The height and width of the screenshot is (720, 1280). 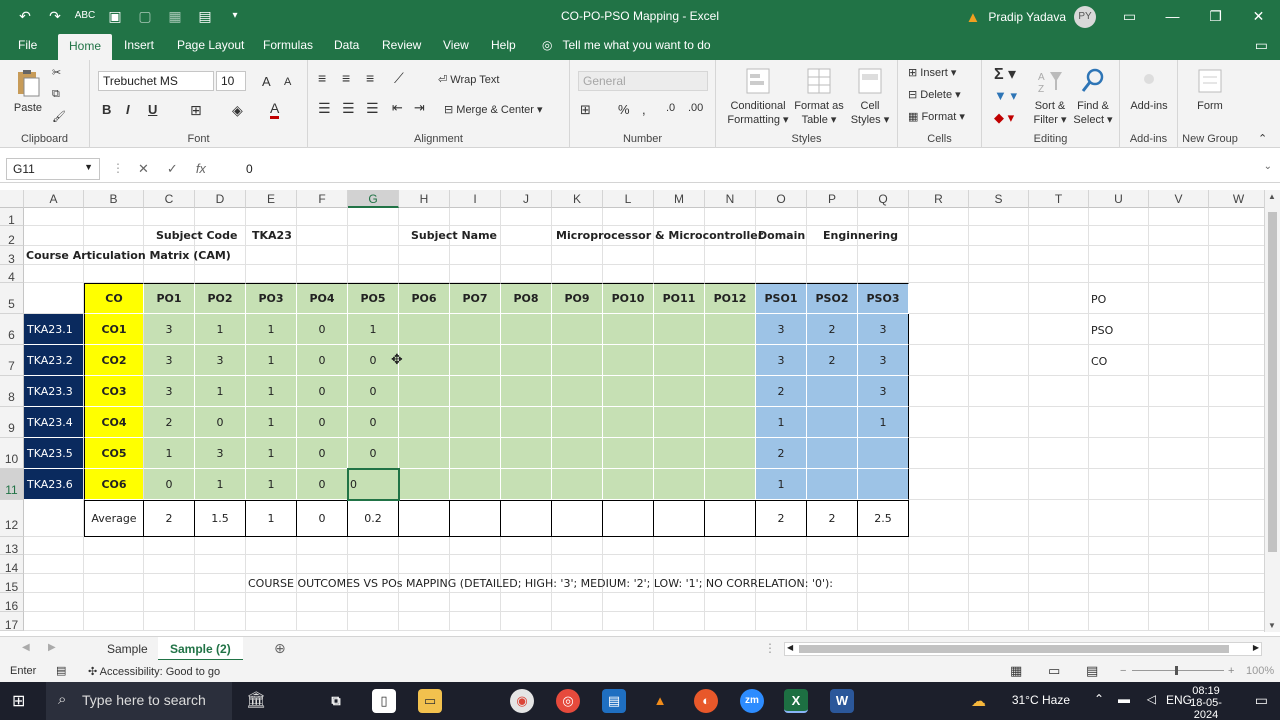 I want to click on horizontal-scrollbar: ◀ ▶, so click(x=1023, y=649).